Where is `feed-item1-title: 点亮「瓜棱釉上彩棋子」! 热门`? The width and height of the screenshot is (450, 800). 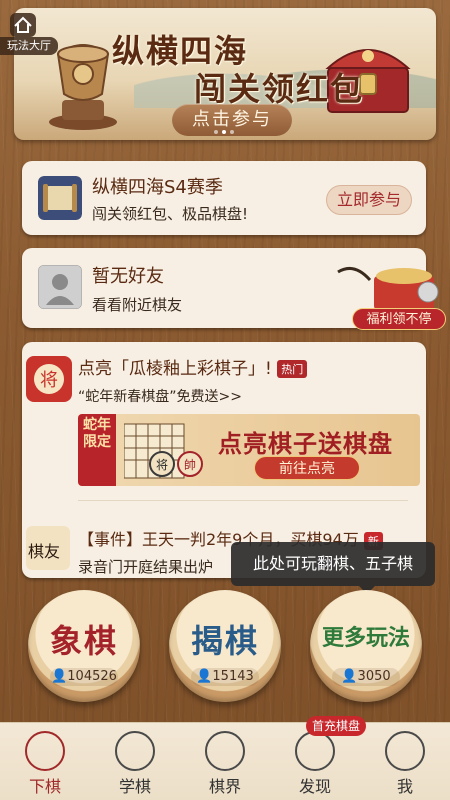
feed-item1-title: 点亮「瓜棱釉上彩棋子」! 热门 is located at coordinates (193, 366).